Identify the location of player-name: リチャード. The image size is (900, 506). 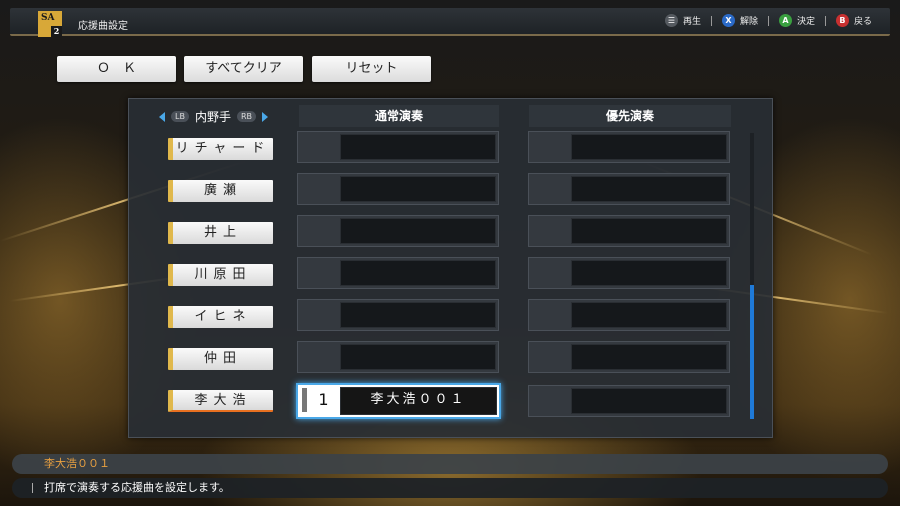
(220, 149).